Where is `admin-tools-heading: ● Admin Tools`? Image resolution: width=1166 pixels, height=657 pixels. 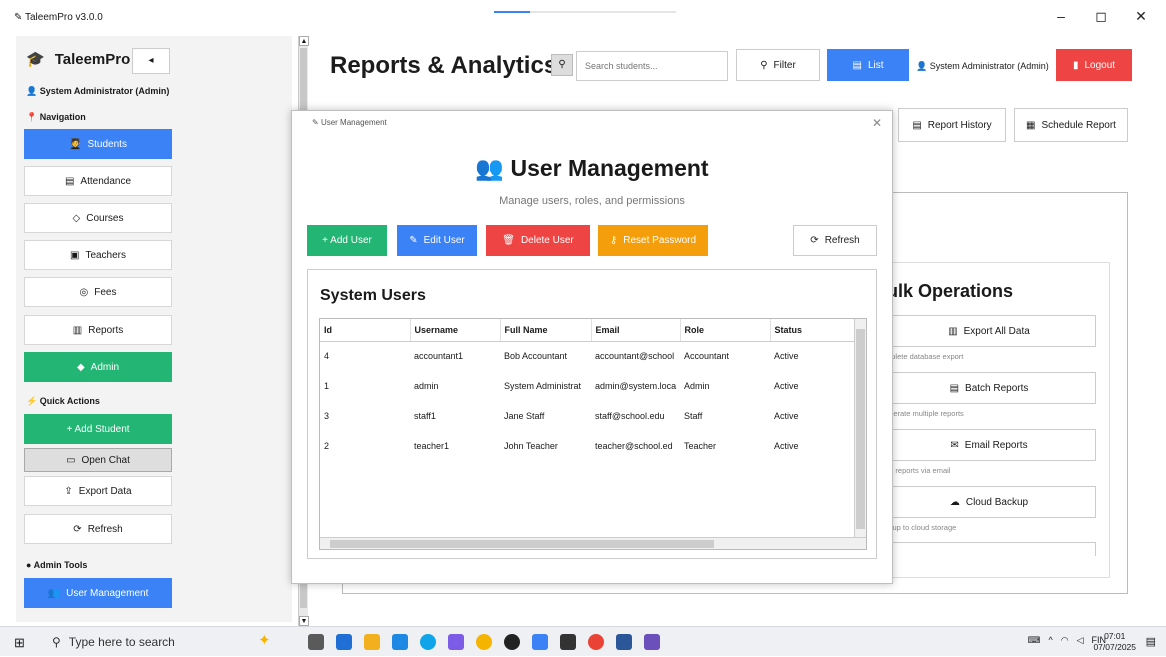
admin-tools-heading: ● Admin Tools is located at coordinates (57, 565).